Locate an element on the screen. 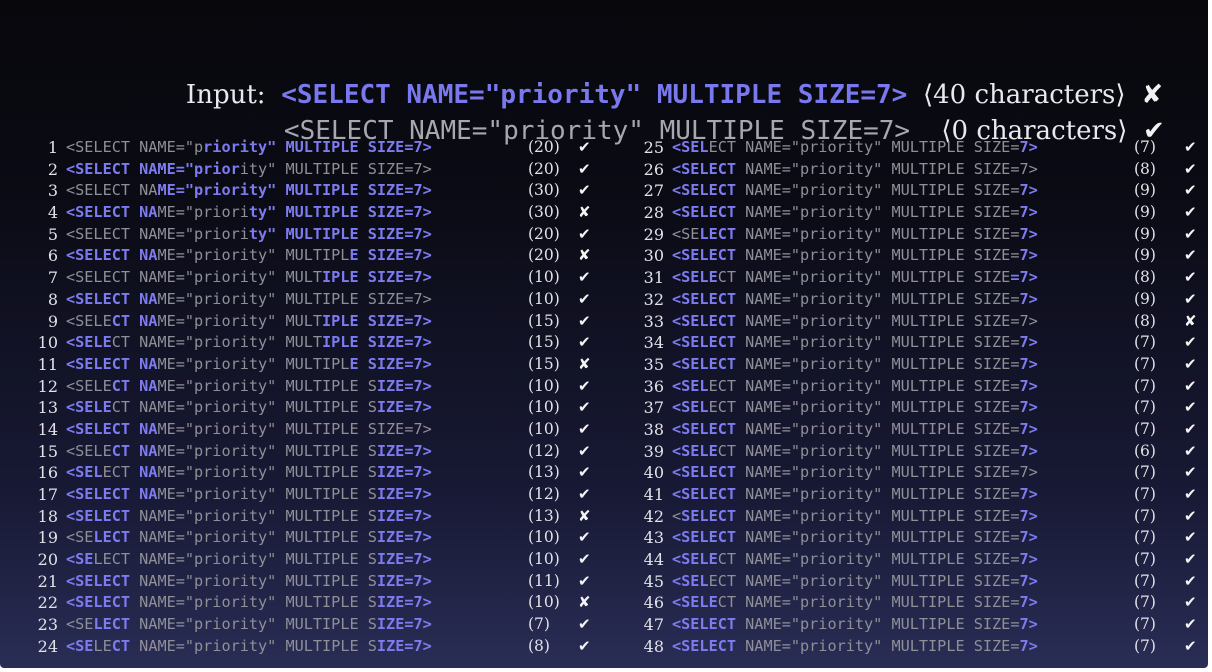 The image size is (1212, 672). row-number: 23 is located at coordinates (47, 625).